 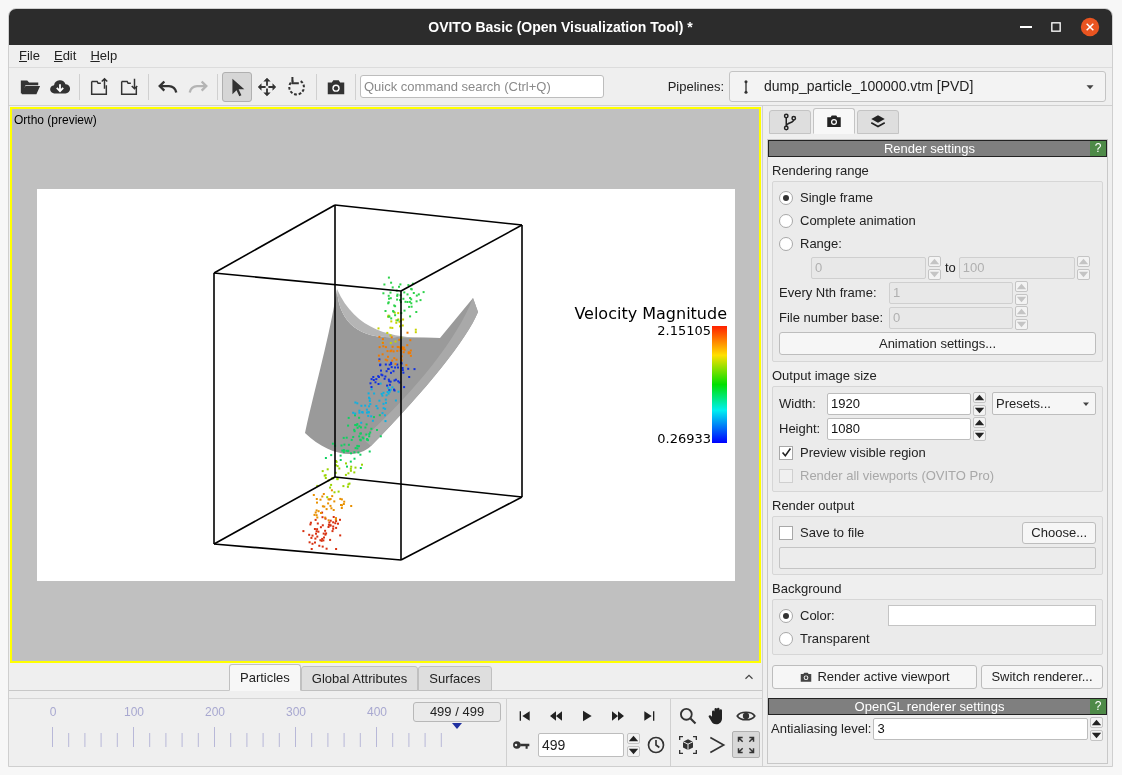 What do you see at coordinates (813, 505) in the screenshot?
I see `group-title: Render output` at bounding box center [813, 505].